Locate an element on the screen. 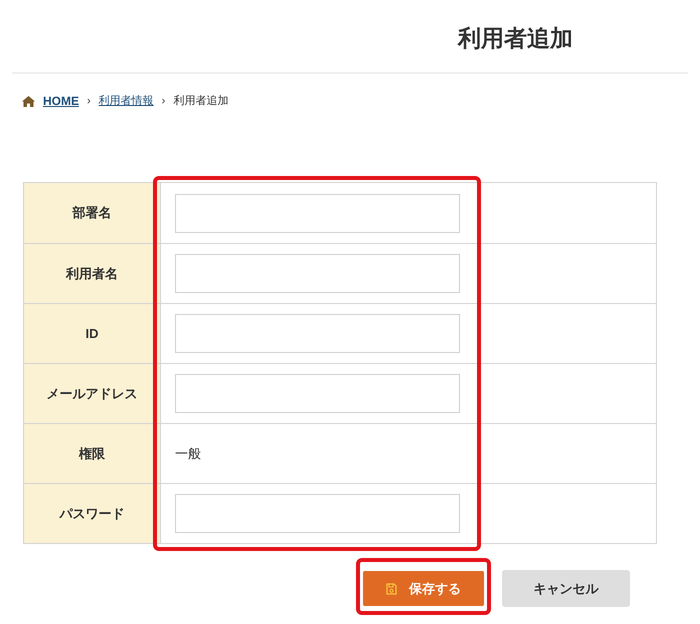 Image resolution: width=700 pixels, height=624 pixels. cancel-button: キャンセル is located at coordinates (566, 588).